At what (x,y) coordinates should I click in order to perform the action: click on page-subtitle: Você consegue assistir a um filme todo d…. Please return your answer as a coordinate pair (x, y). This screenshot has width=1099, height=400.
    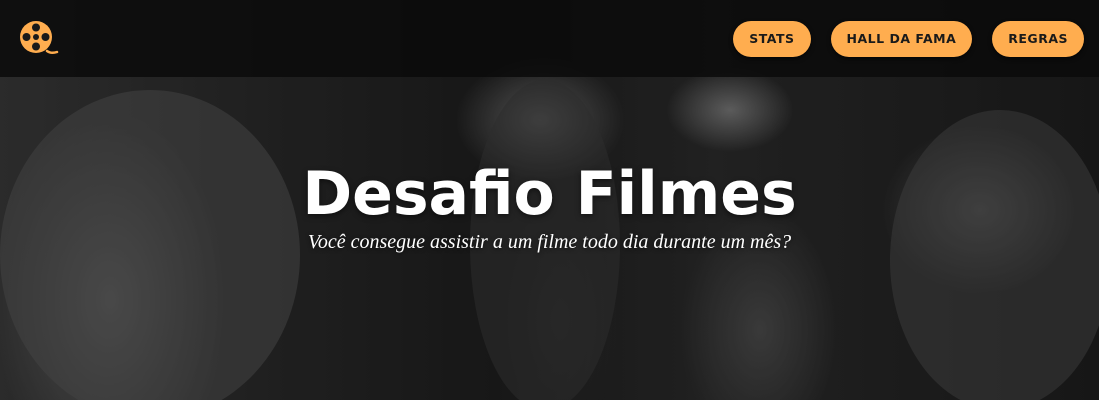
    Looking at the image, I should click on (549, 242).